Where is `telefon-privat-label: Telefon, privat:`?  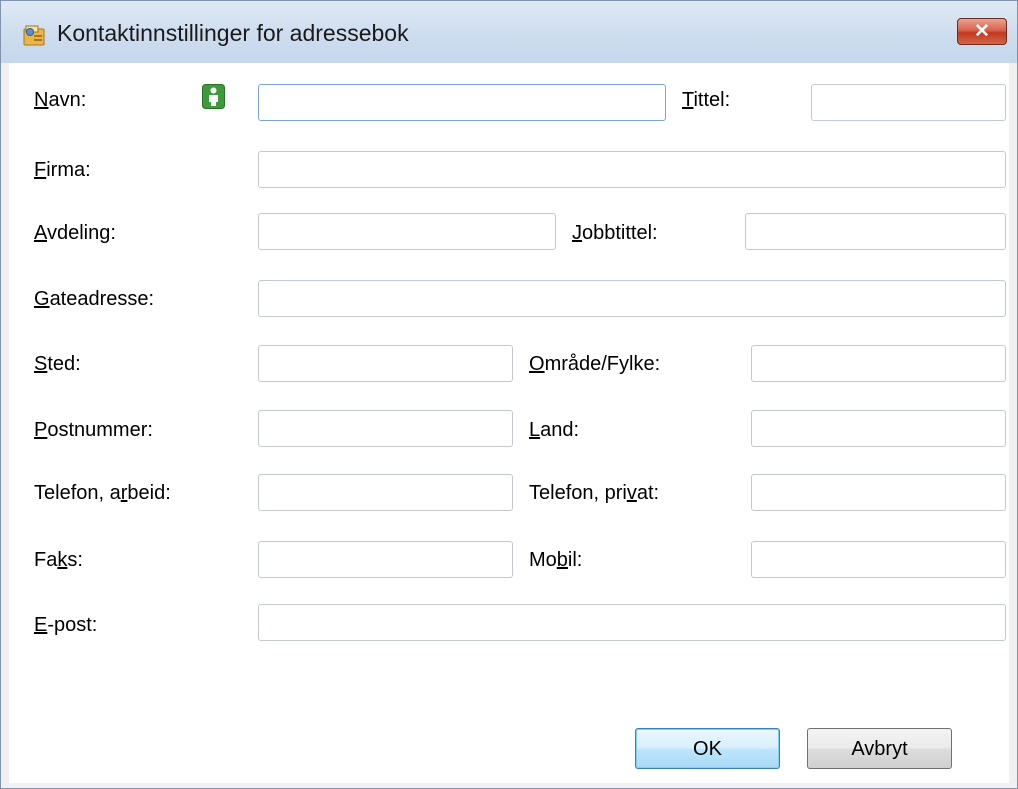
telefon-privat-label: Telefon, privat: is located at coordinates (594, 493).